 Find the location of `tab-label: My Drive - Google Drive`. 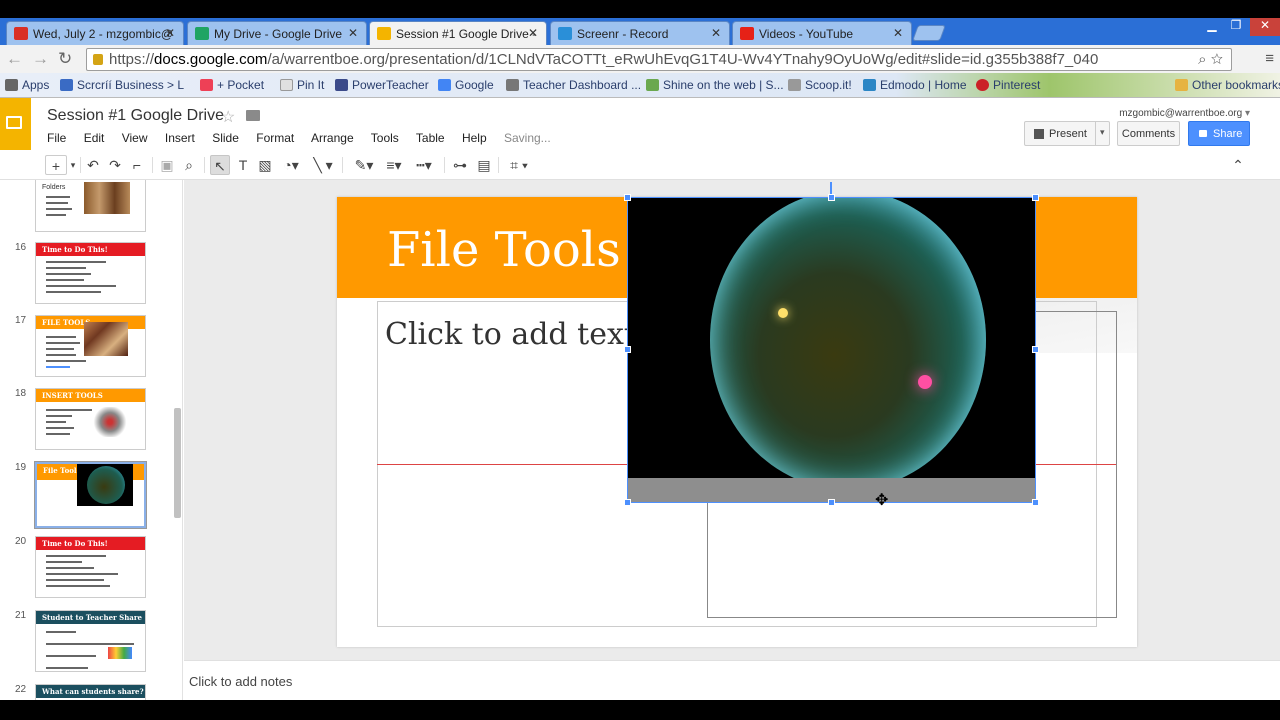

tab-label: My Drive - Google Drive is located at coordinates (278, 34).